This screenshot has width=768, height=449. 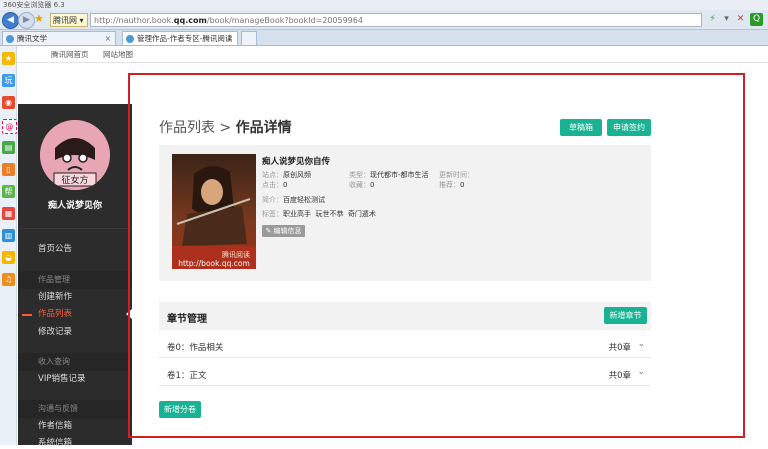 I want to click on help-icon: 帮, so click(x=8, y=191).